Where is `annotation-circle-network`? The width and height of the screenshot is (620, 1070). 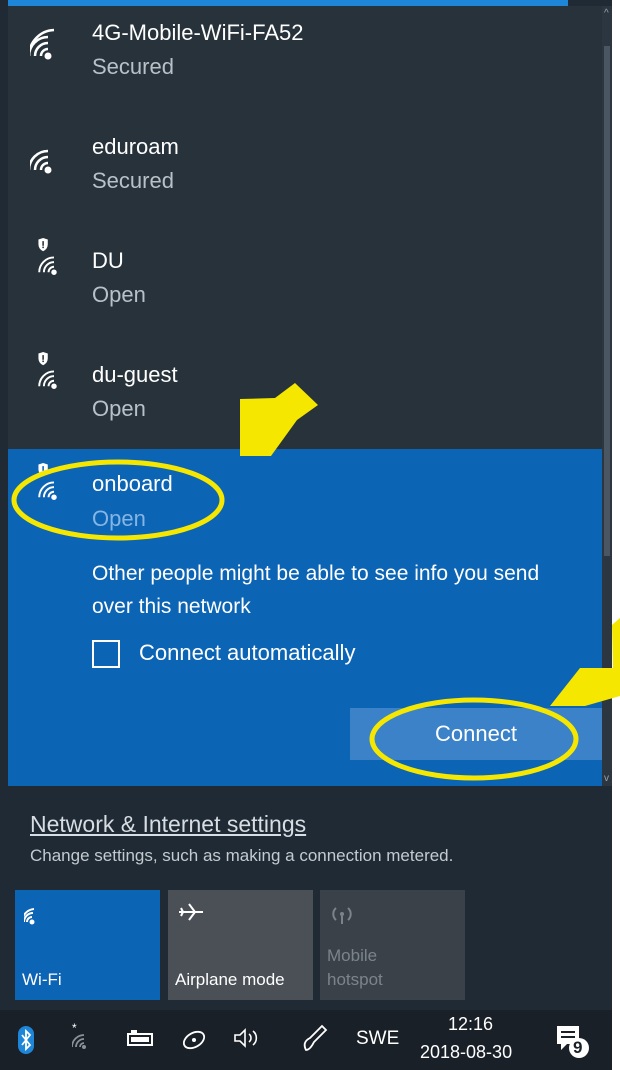 annotation-circle-network is located at coordinates (118, 500).